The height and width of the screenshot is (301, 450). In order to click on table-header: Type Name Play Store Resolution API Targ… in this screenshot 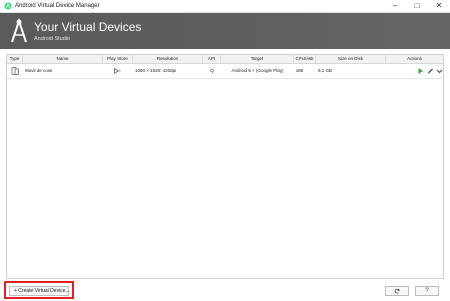, I will do `click(225, 59)`.